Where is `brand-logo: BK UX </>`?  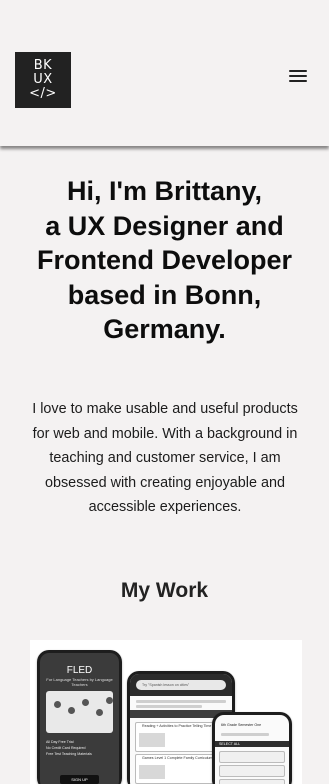 brand-logo: BK UX </> is located at coordinates (43, 80).